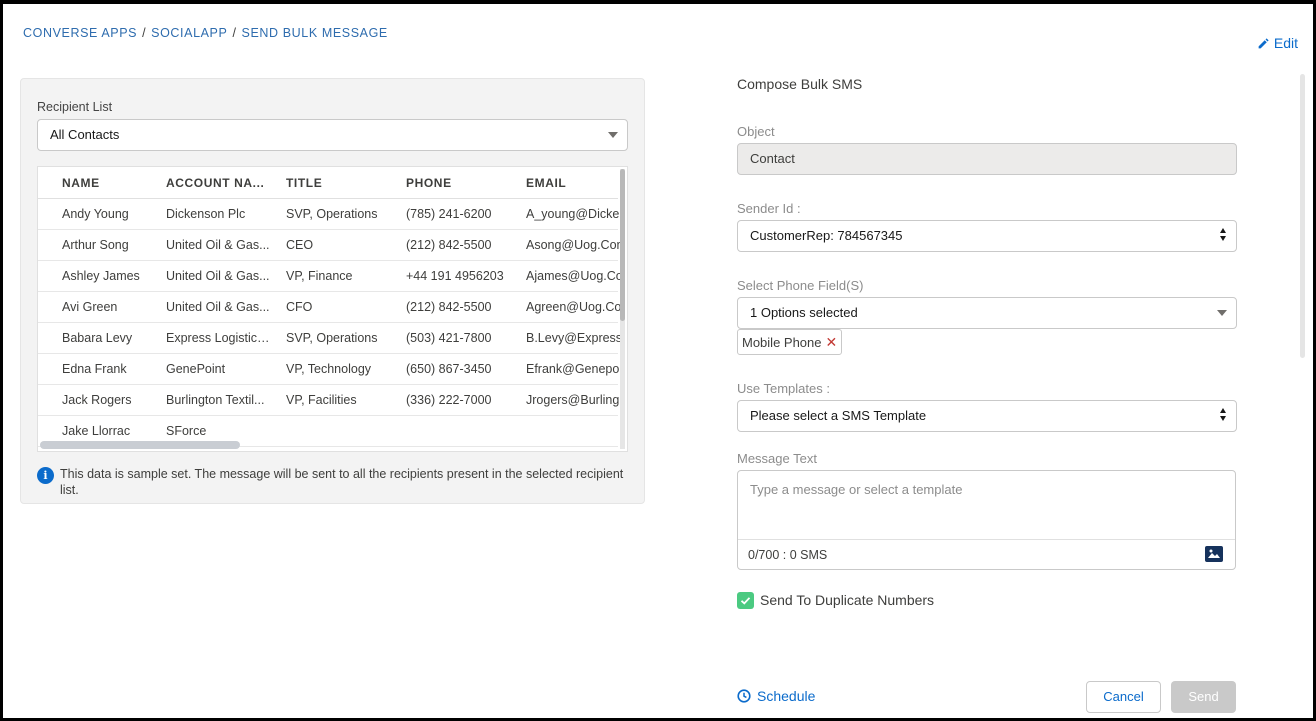  I want to click on checkmark-icon, so click(745, 601).